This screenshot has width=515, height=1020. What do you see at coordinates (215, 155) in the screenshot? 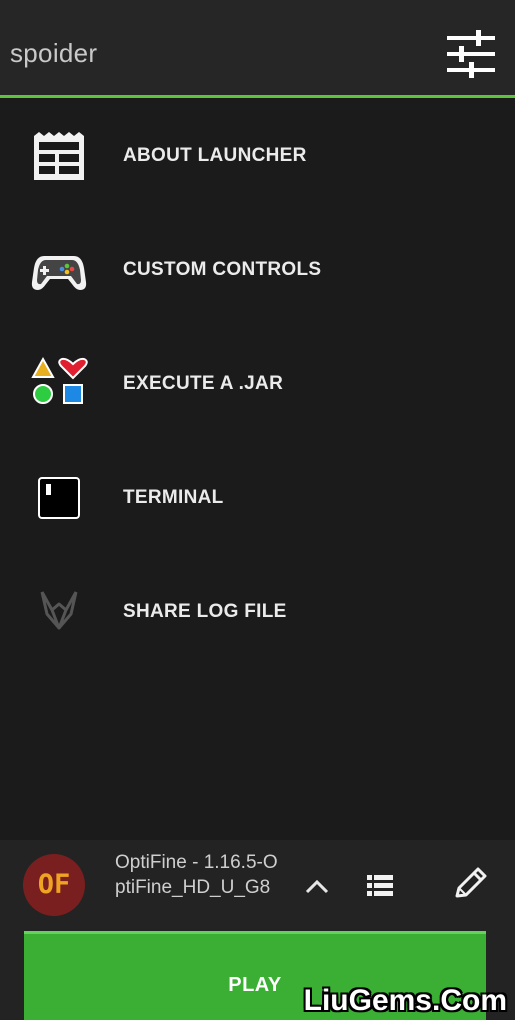
I see `menu-label-about-launcher: ABOUT LAUNCHER` at bounding box center [215, 155].